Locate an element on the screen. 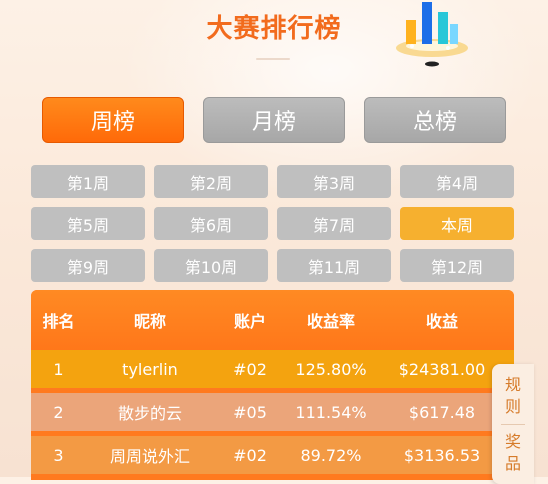  table-row: 3 周周说外汇 #02 89.72% $3136.53 is located at coordinates (272, 455).